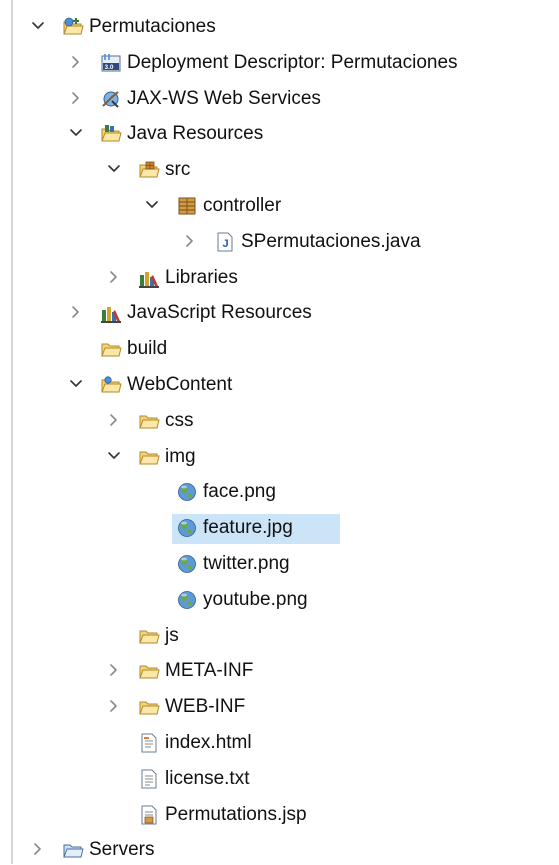 This screenshot has height=865, width=559. Describe the element at coordinates (149, 815) in the screenshot. I see `jsp-file-icon` at that location.